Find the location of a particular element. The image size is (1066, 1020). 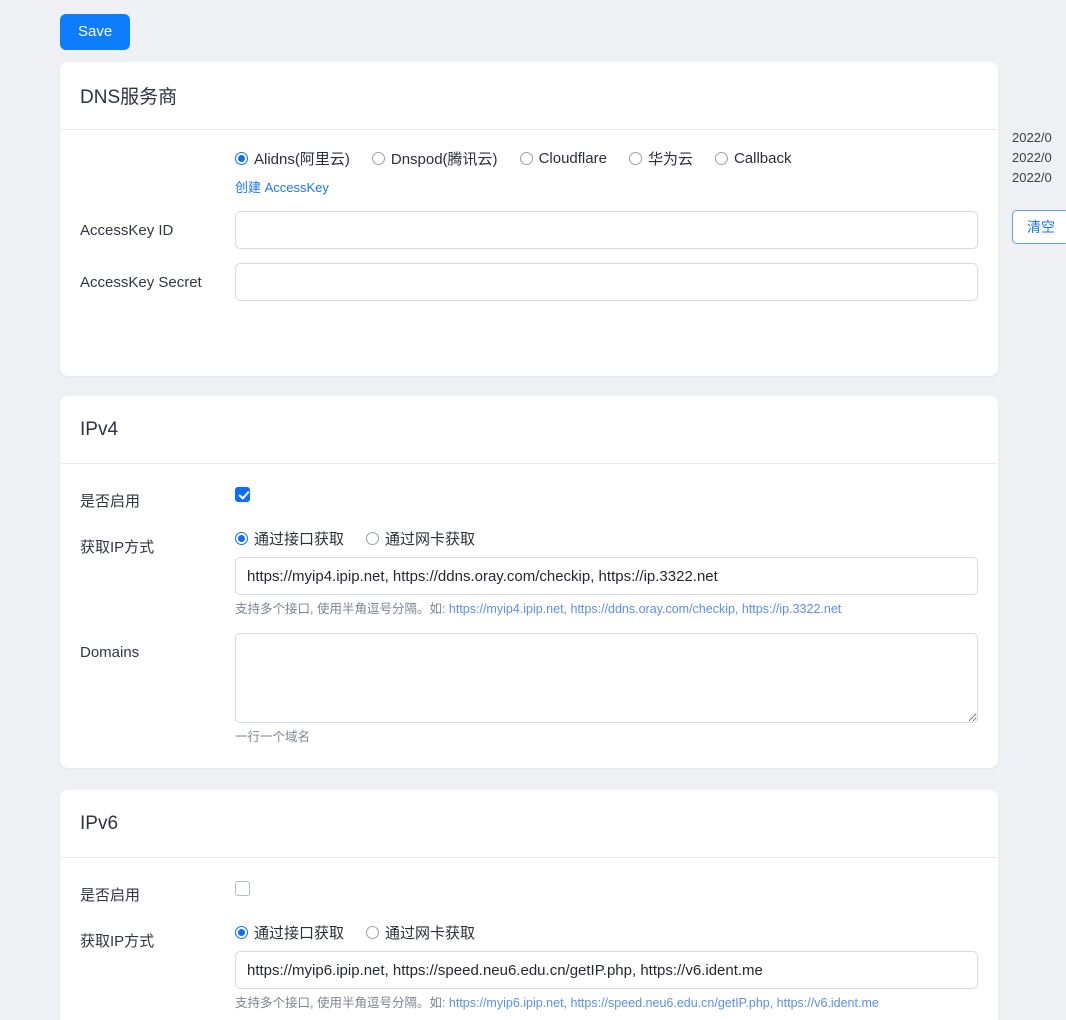

accesskey-id-input is located at coordinates (606, 230).